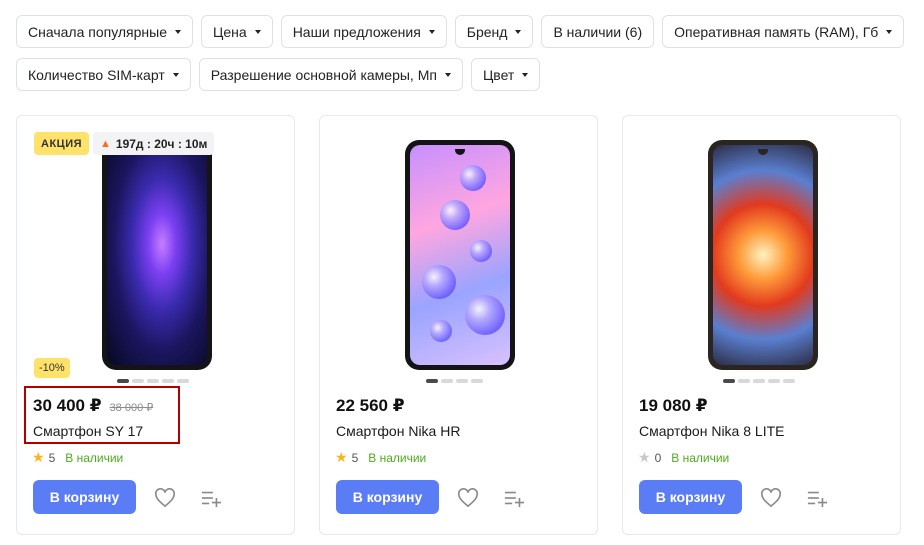  What do you see at coordinates (487, 31) in the screenshot?
I see `filter-label: Бренд` at bounding box center [487, 31].